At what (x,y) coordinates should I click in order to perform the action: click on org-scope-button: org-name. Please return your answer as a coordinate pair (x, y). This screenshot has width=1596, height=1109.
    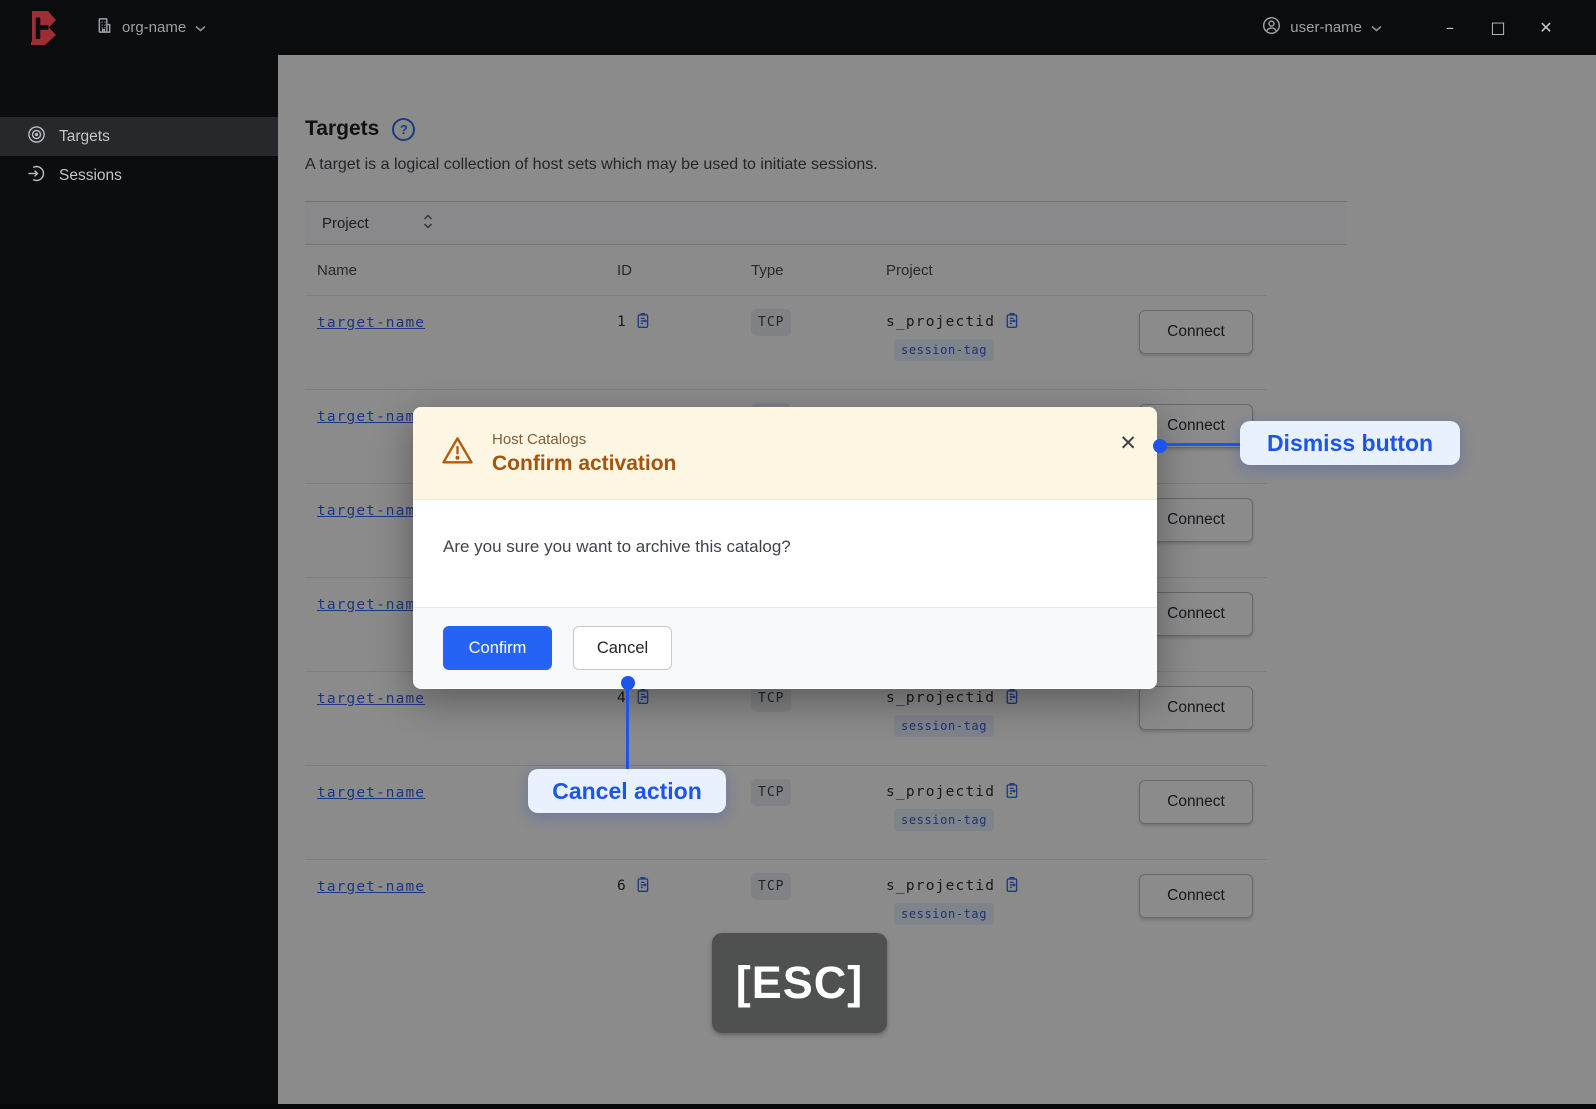
    Looking at the image, I should click on (151, 27).